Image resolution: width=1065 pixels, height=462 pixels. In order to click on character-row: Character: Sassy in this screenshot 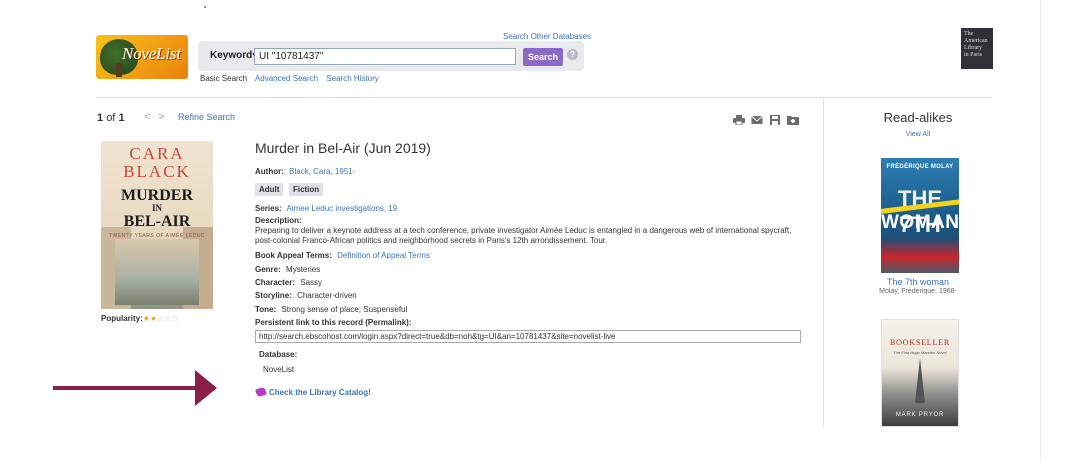, I will do `click(288, 282)`.